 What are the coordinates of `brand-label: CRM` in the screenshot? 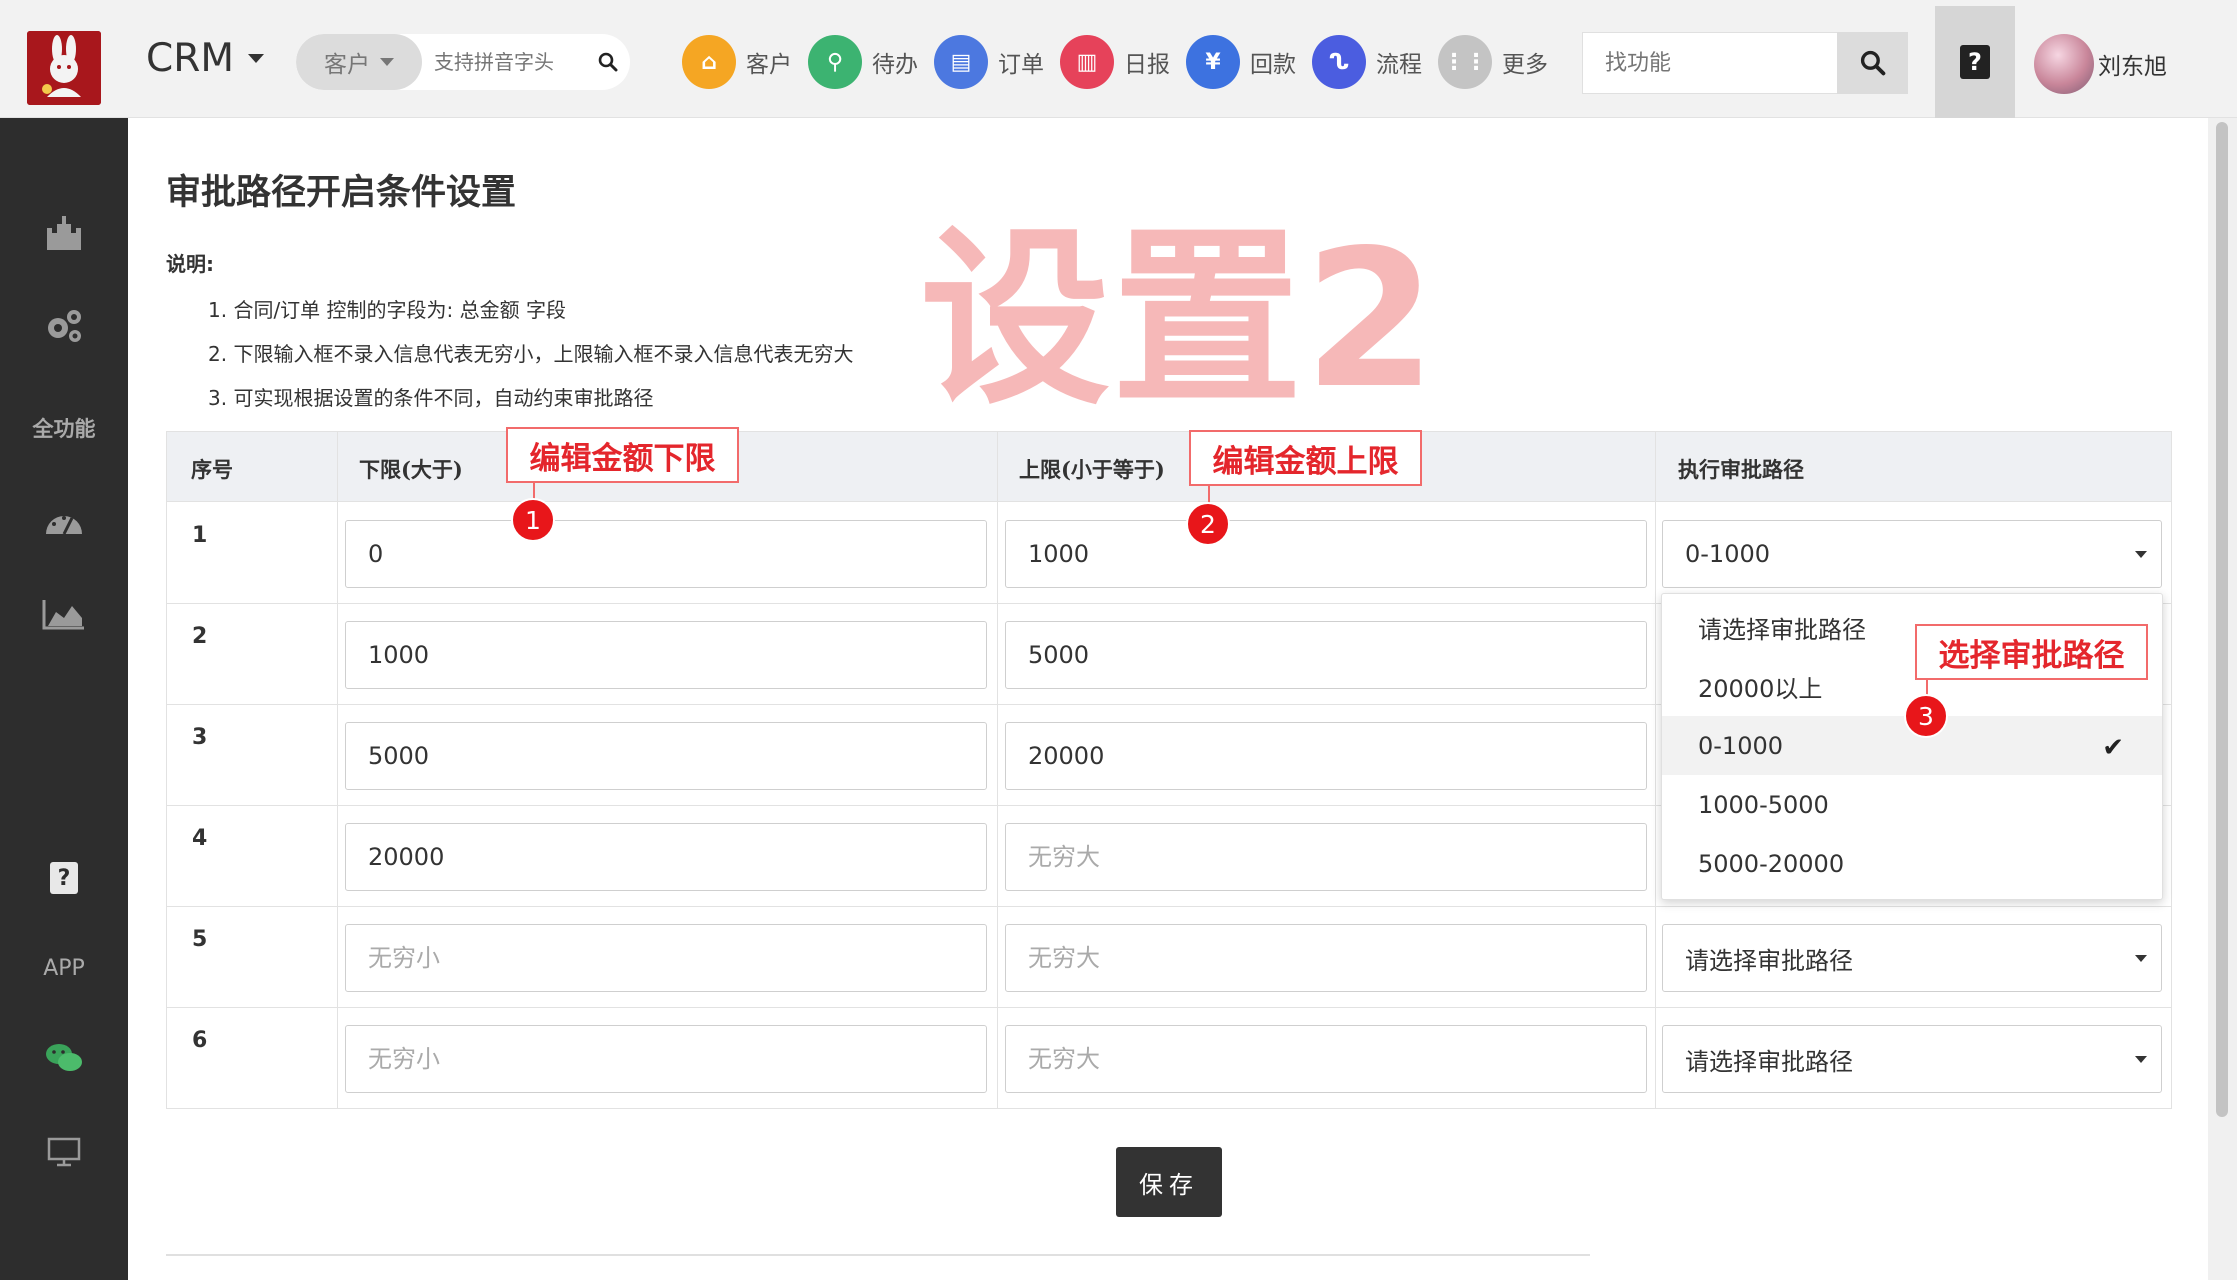 It's located at (190, 58).